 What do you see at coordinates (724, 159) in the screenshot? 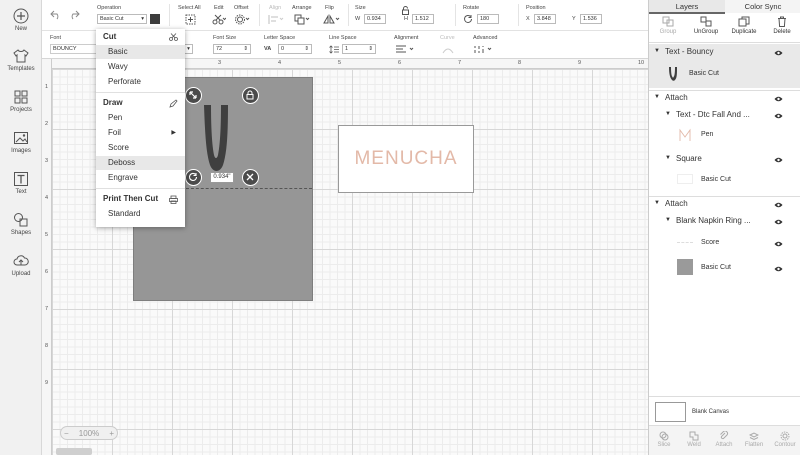
I see `layer-group-square: ▼ Square` at bounding box center [724, 159].